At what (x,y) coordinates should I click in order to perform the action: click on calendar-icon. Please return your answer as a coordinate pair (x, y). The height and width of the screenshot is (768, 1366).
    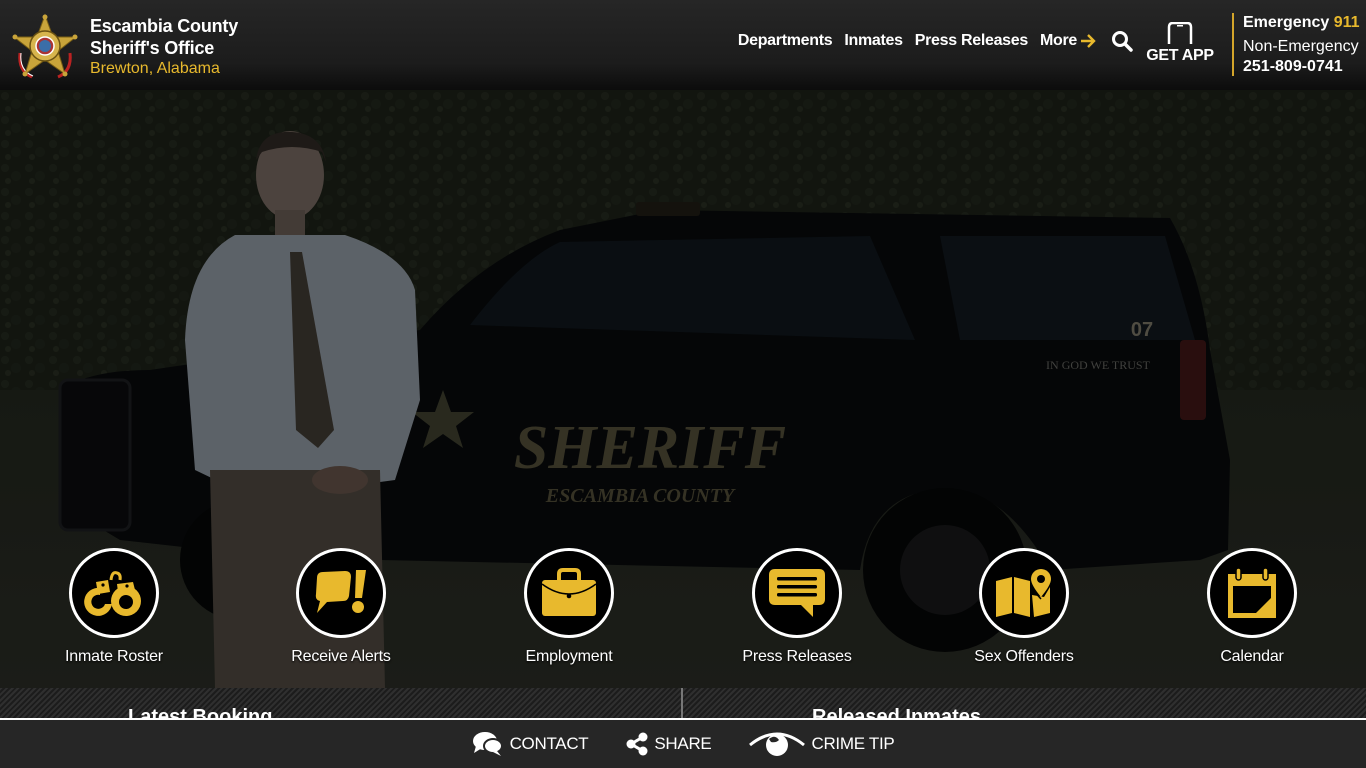
    Looking at the image, I should click on (1252, 592).